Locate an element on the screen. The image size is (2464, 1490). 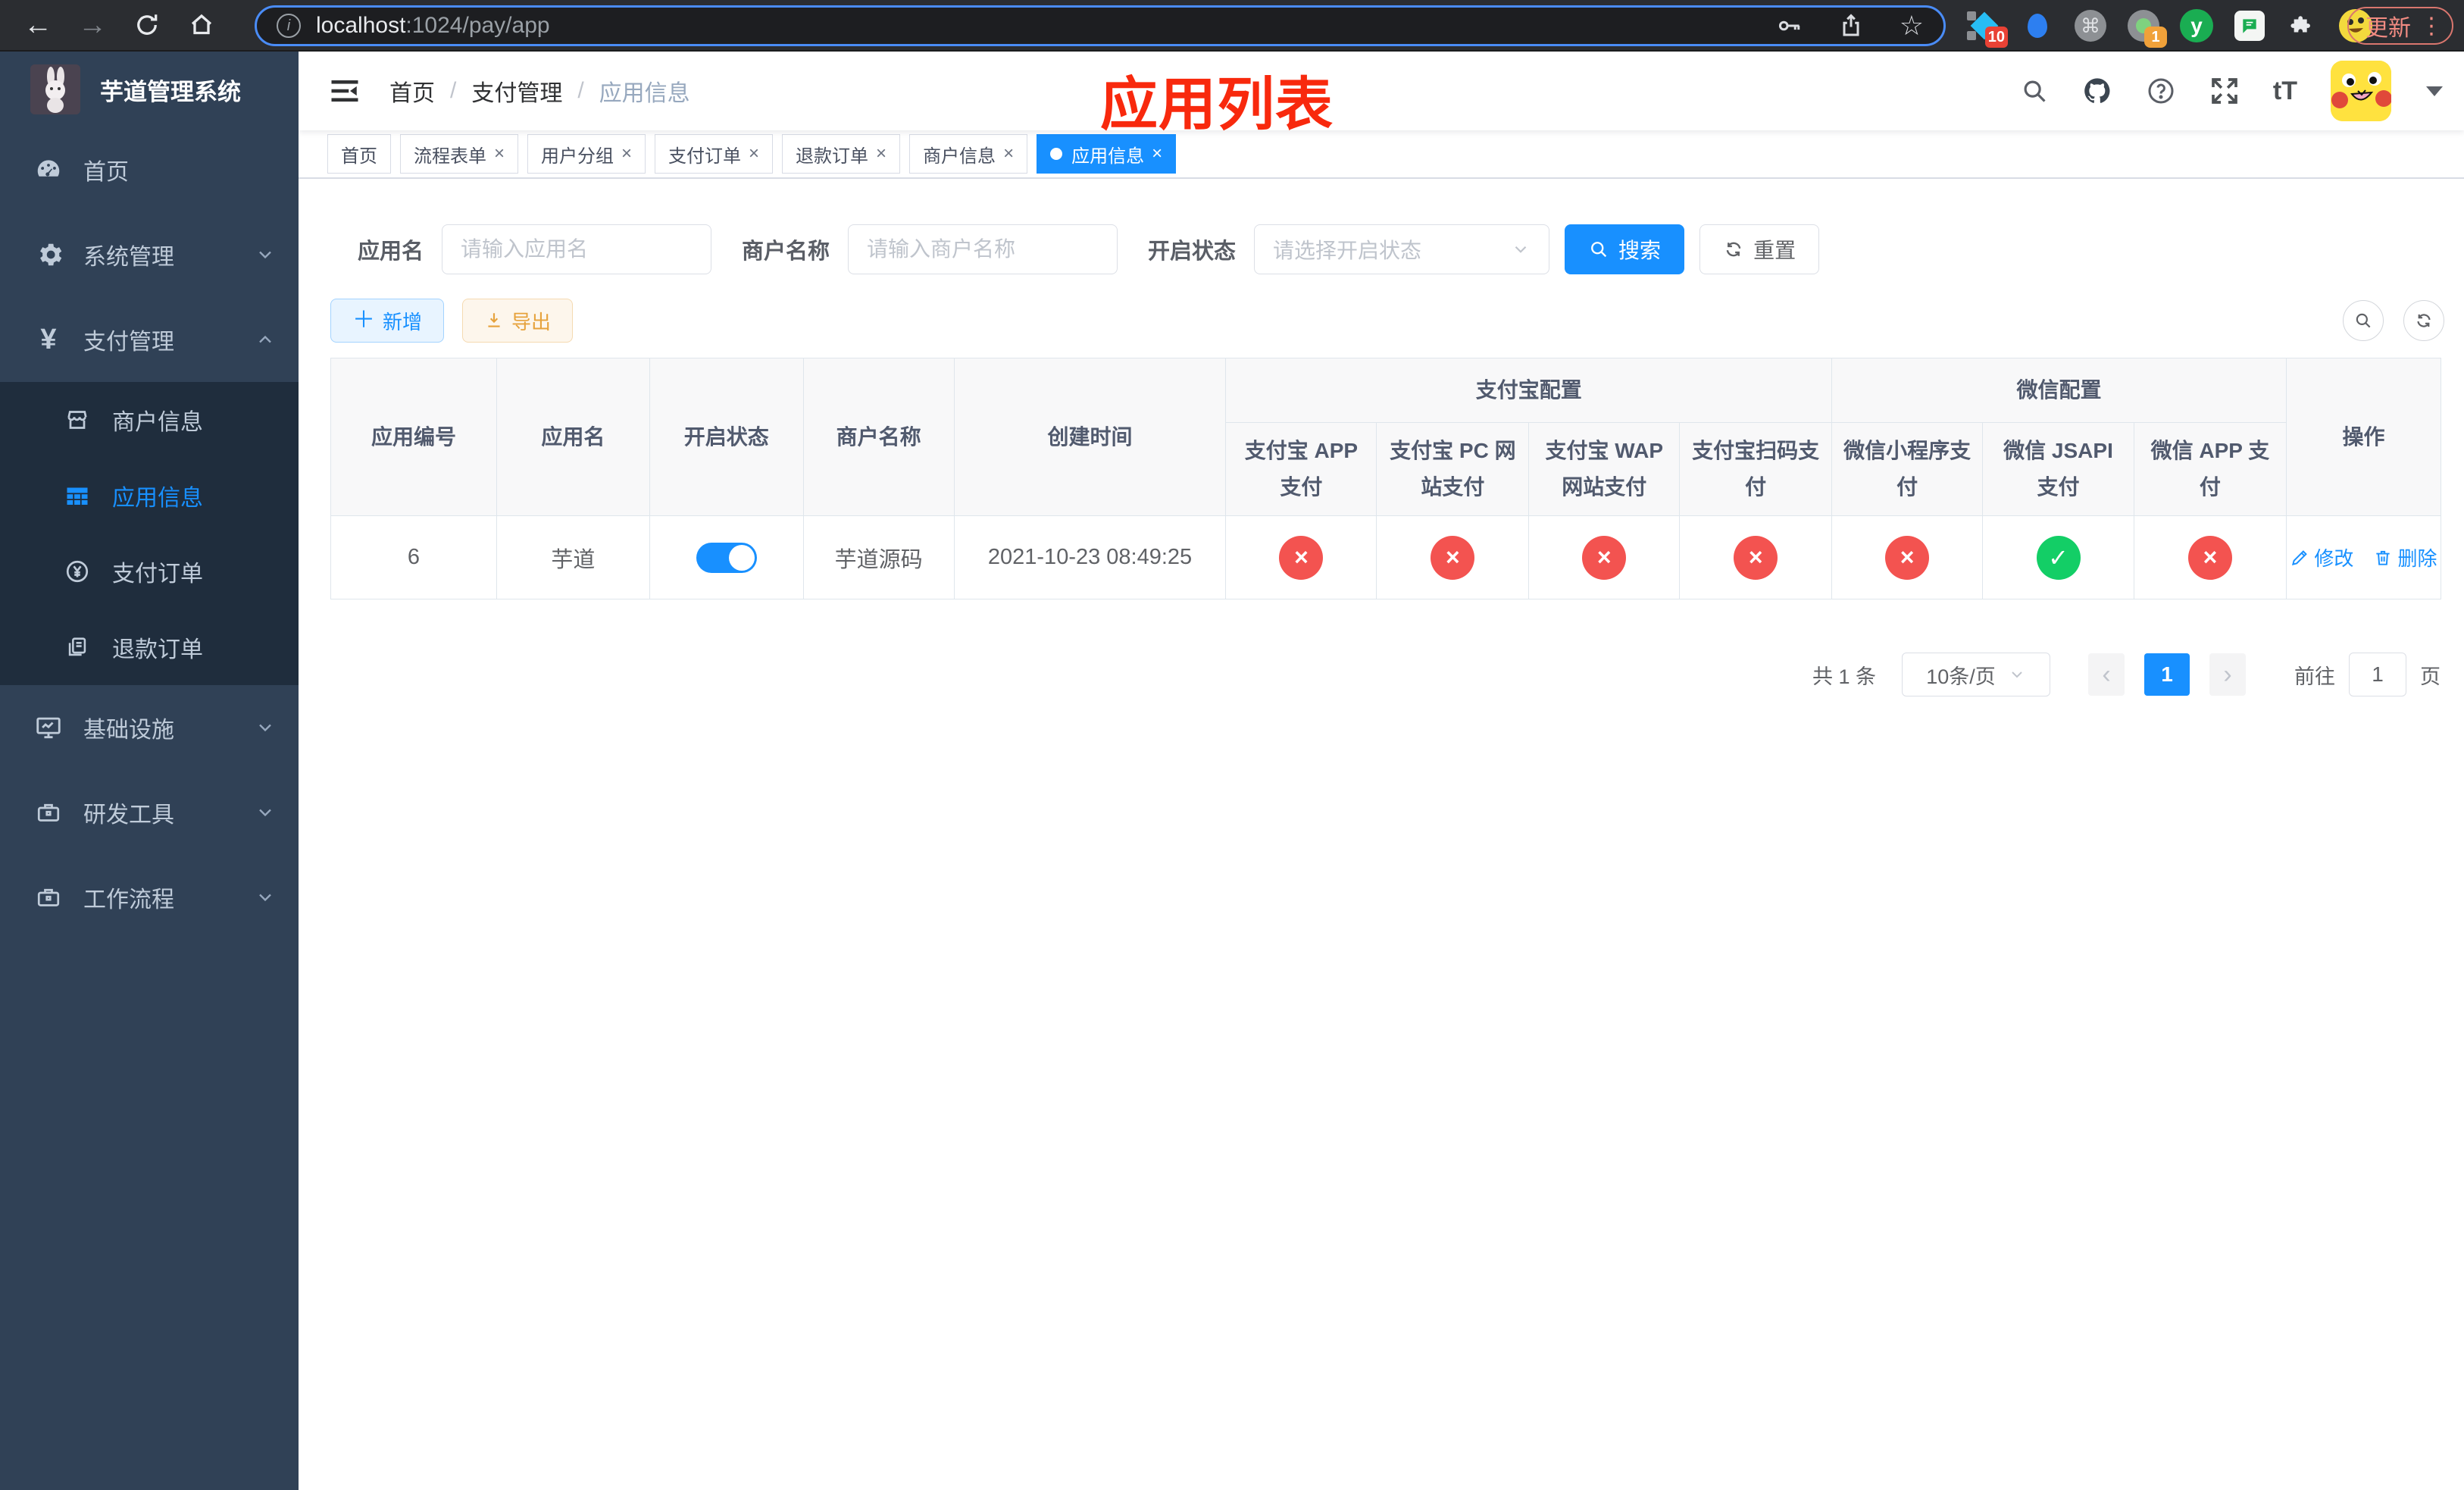
user-avatar is located at coordinates (2361, 91).